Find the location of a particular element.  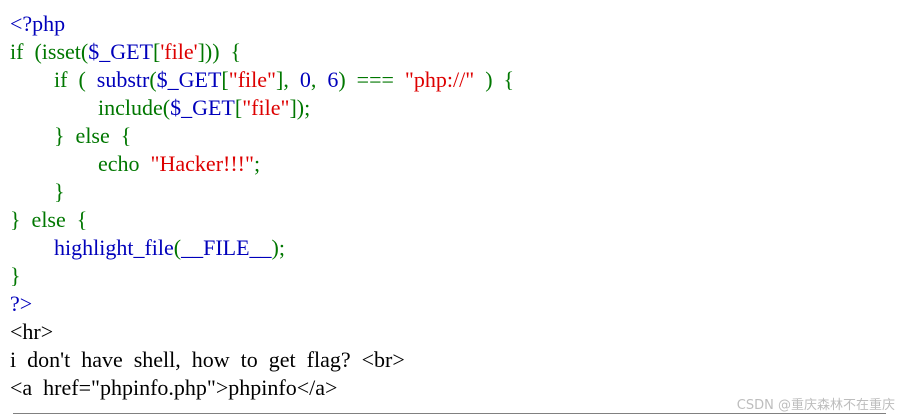

code-token: [ is located at coordinates (225, 79).